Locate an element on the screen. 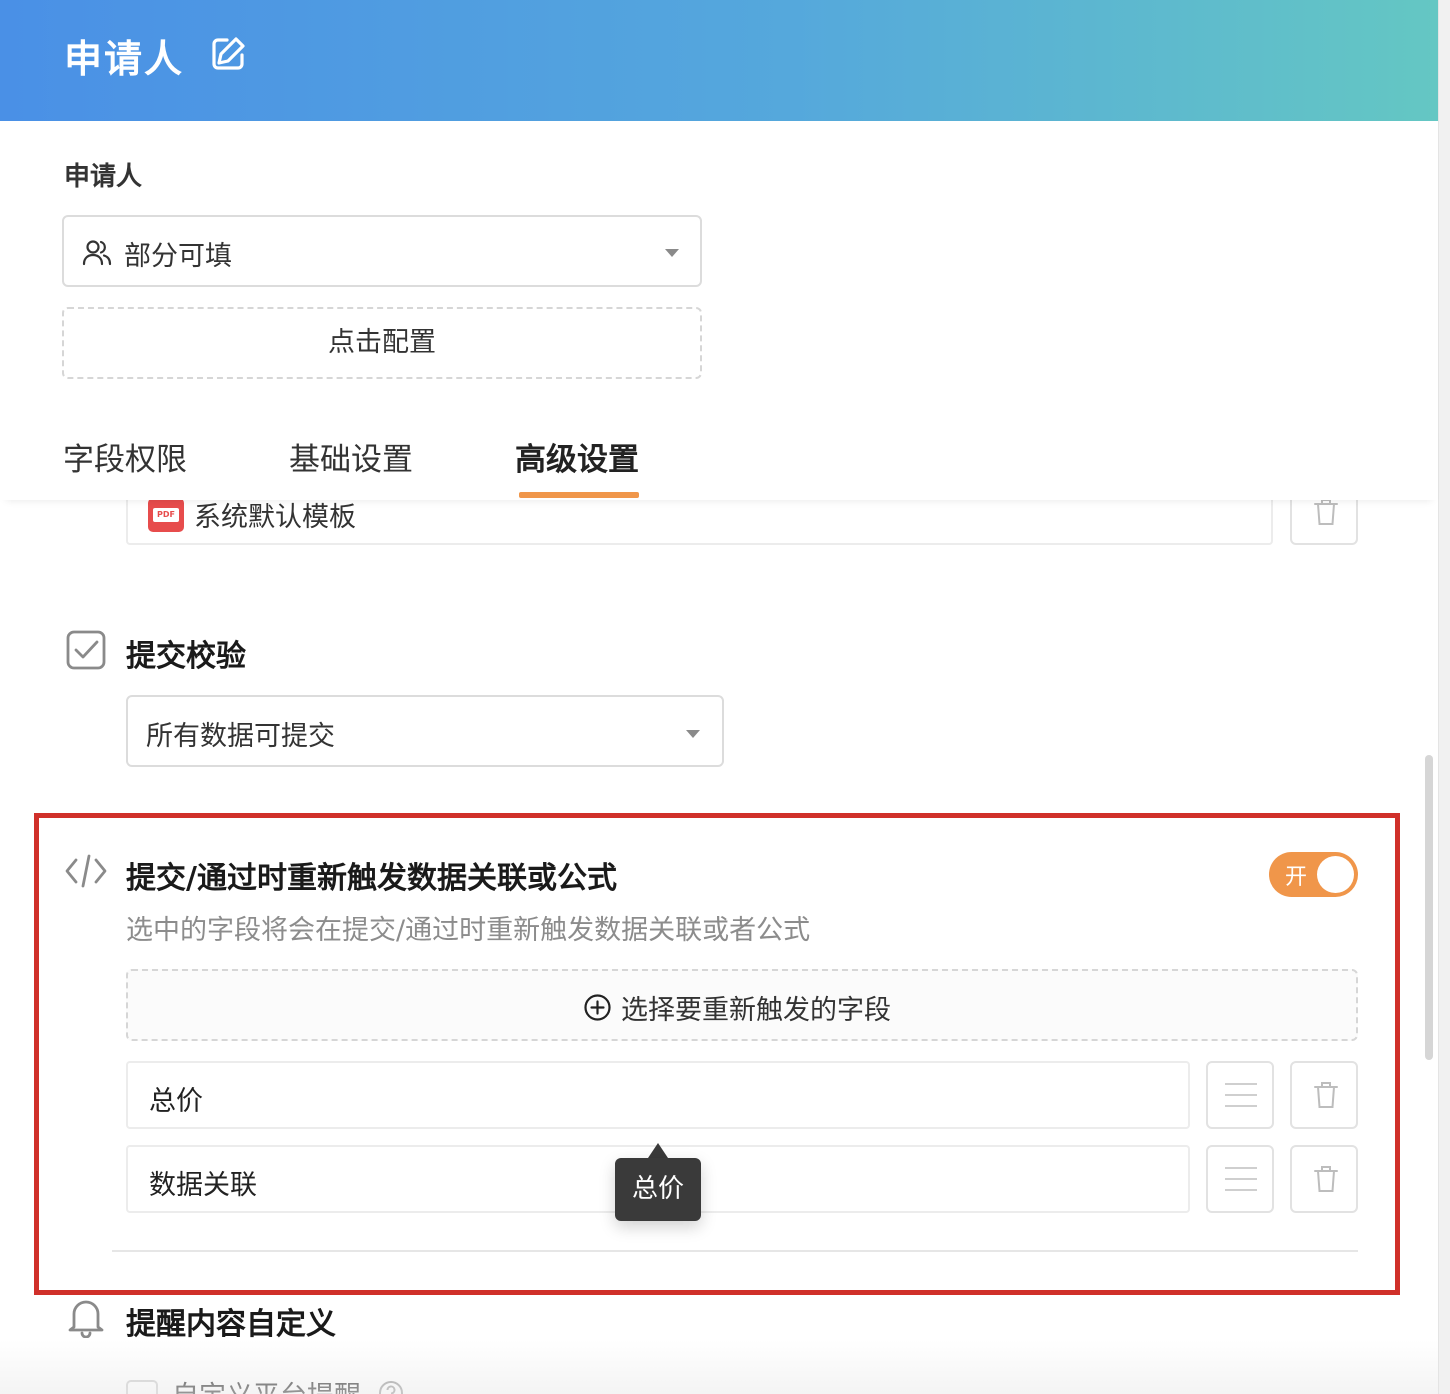 The image size is (1450, 1394). tooltip-arrow is located at coordinates (658, 1150).